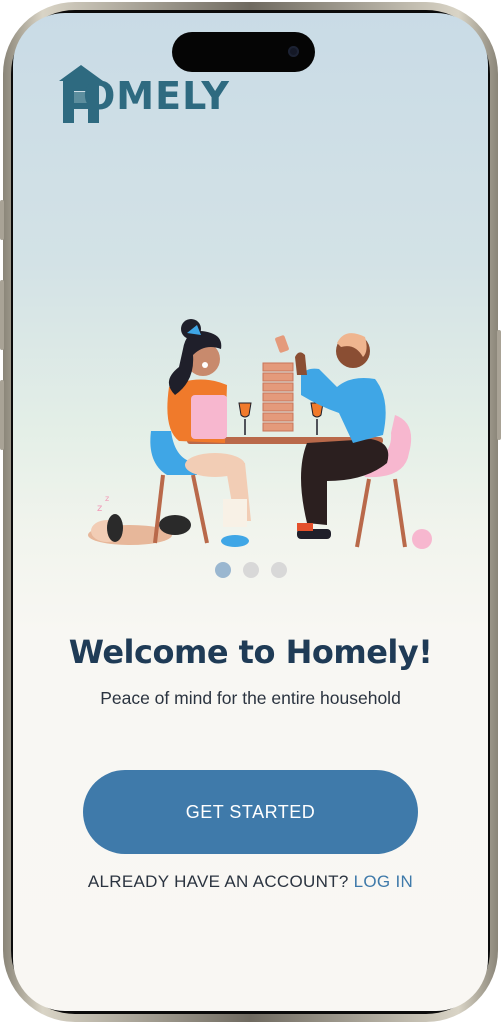  I want to click on welcome-subtitle: Peace of mind for the entire household, so click(250, 698).